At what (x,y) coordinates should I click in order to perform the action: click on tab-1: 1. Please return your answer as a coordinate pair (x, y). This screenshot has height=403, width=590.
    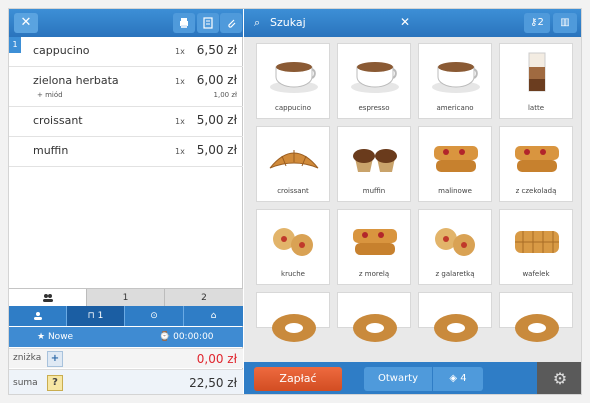
    Looking at the image, I should click on (126, 298).